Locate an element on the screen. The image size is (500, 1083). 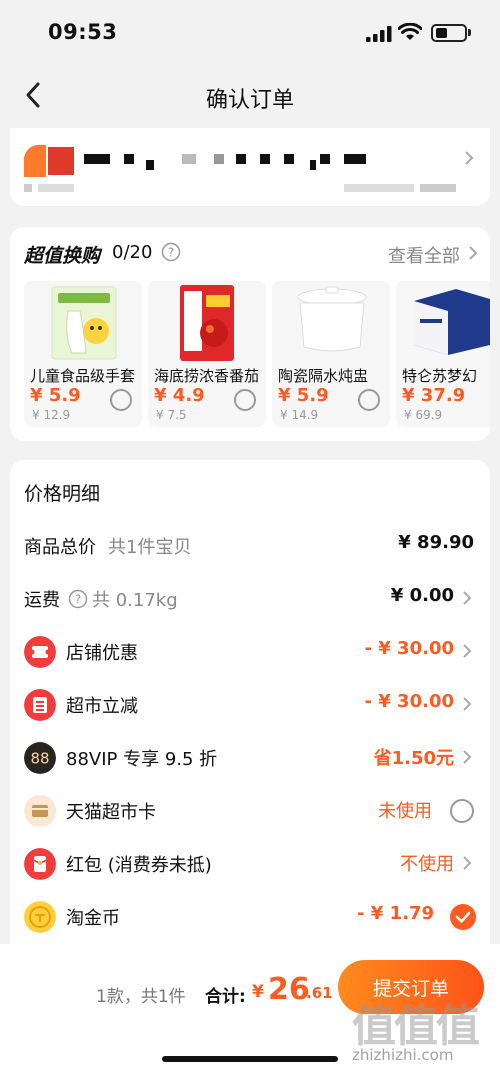
total-decimal: .61 is located at coordinates (319, 993).